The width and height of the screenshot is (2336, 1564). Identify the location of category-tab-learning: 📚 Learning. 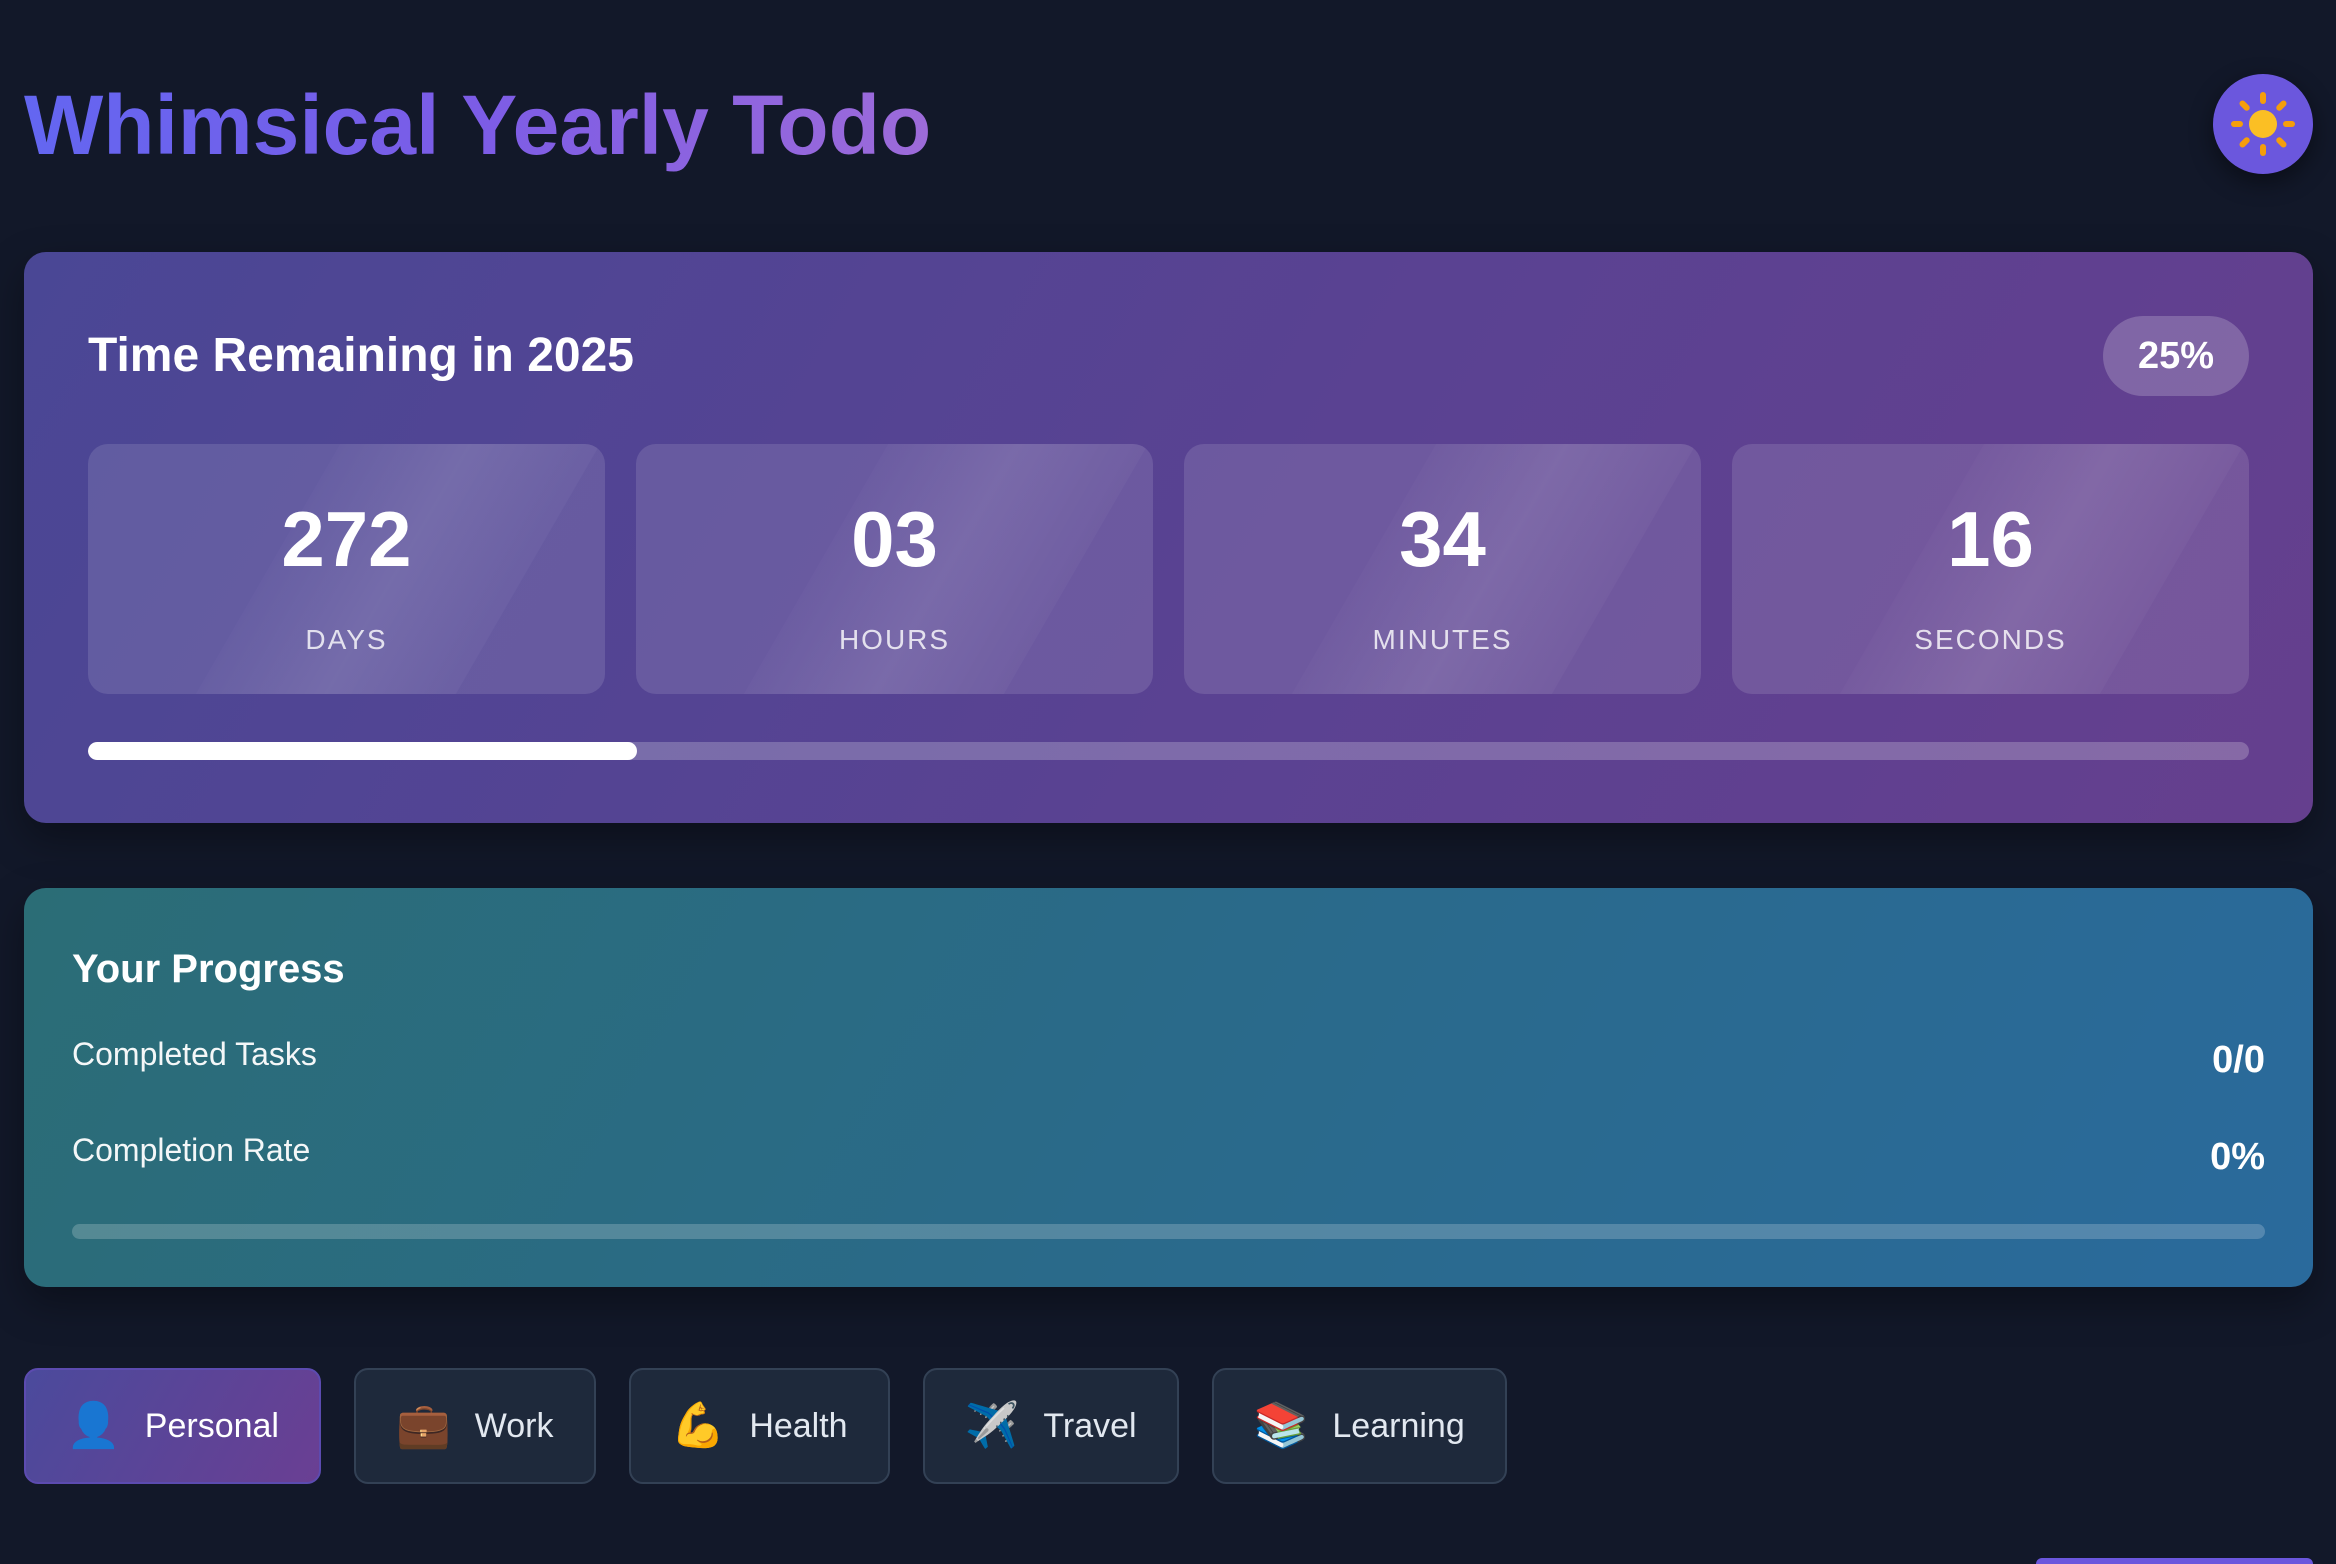
(1359, 1426).